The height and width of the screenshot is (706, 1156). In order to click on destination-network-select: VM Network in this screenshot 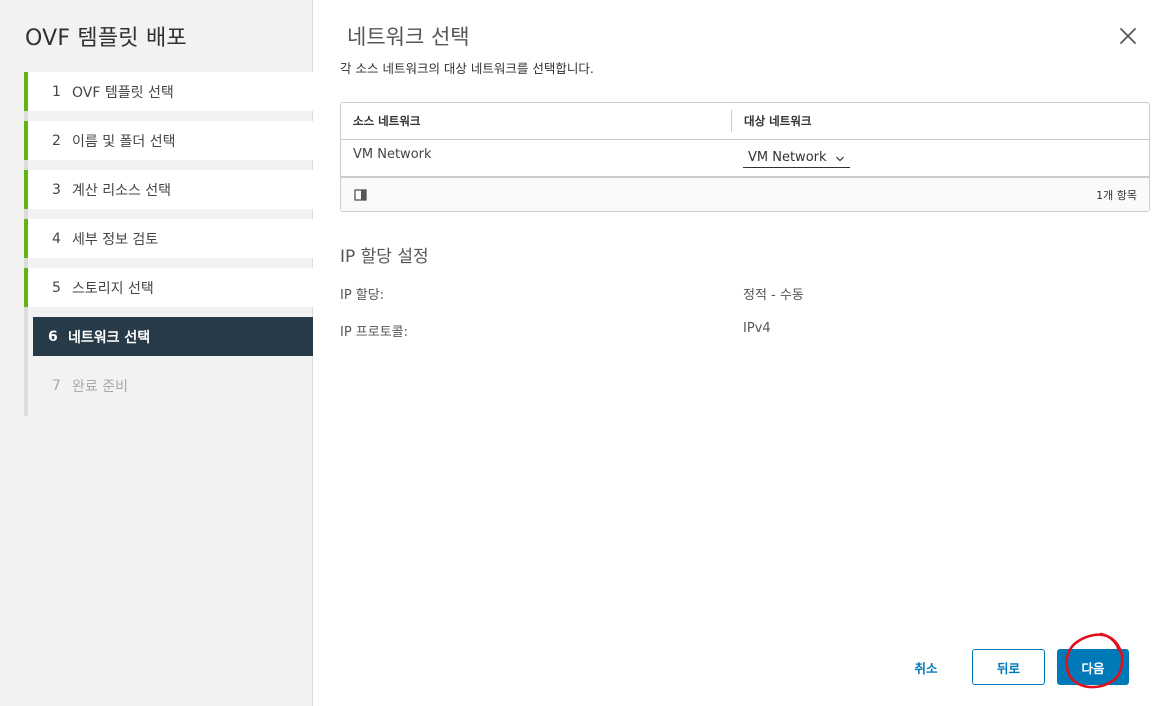, I will do `click(796, 159)`.